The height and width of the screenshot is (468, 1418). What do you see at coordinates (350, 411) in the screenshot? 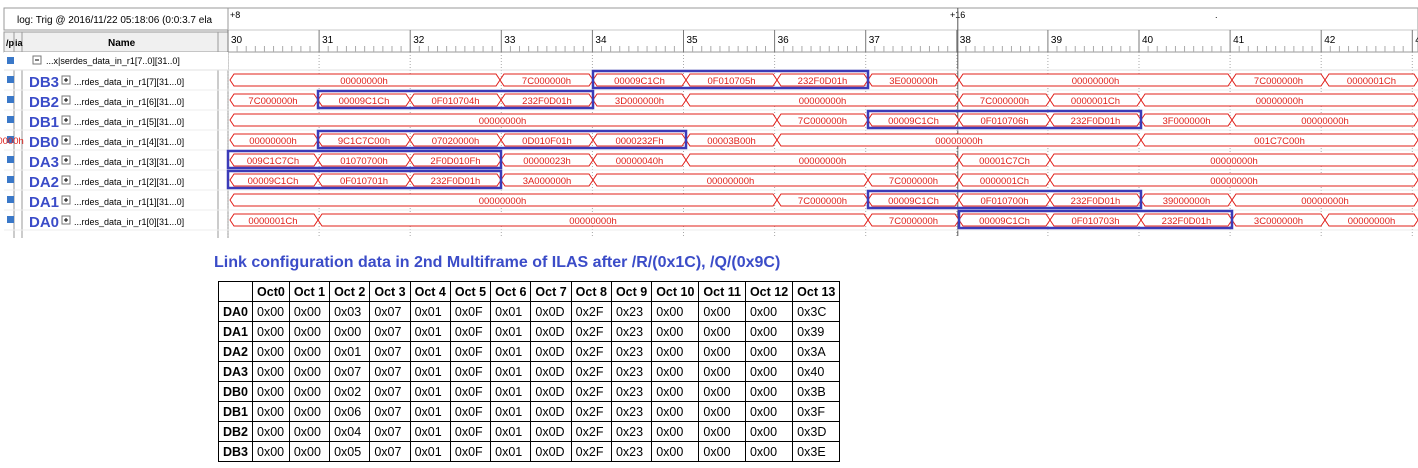
I see `octet-value-cell: 0x06` at bounding box center [350, 411].